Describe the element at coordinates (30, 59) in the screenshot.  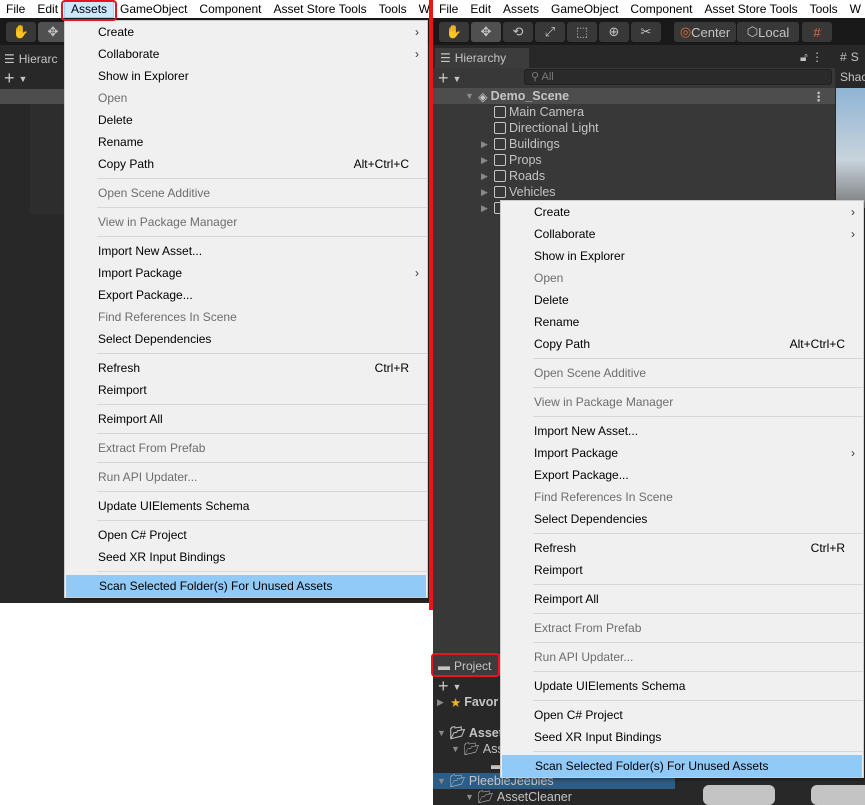
I see `left-hierarchy-tab: ☰ Hierarc` at that location.